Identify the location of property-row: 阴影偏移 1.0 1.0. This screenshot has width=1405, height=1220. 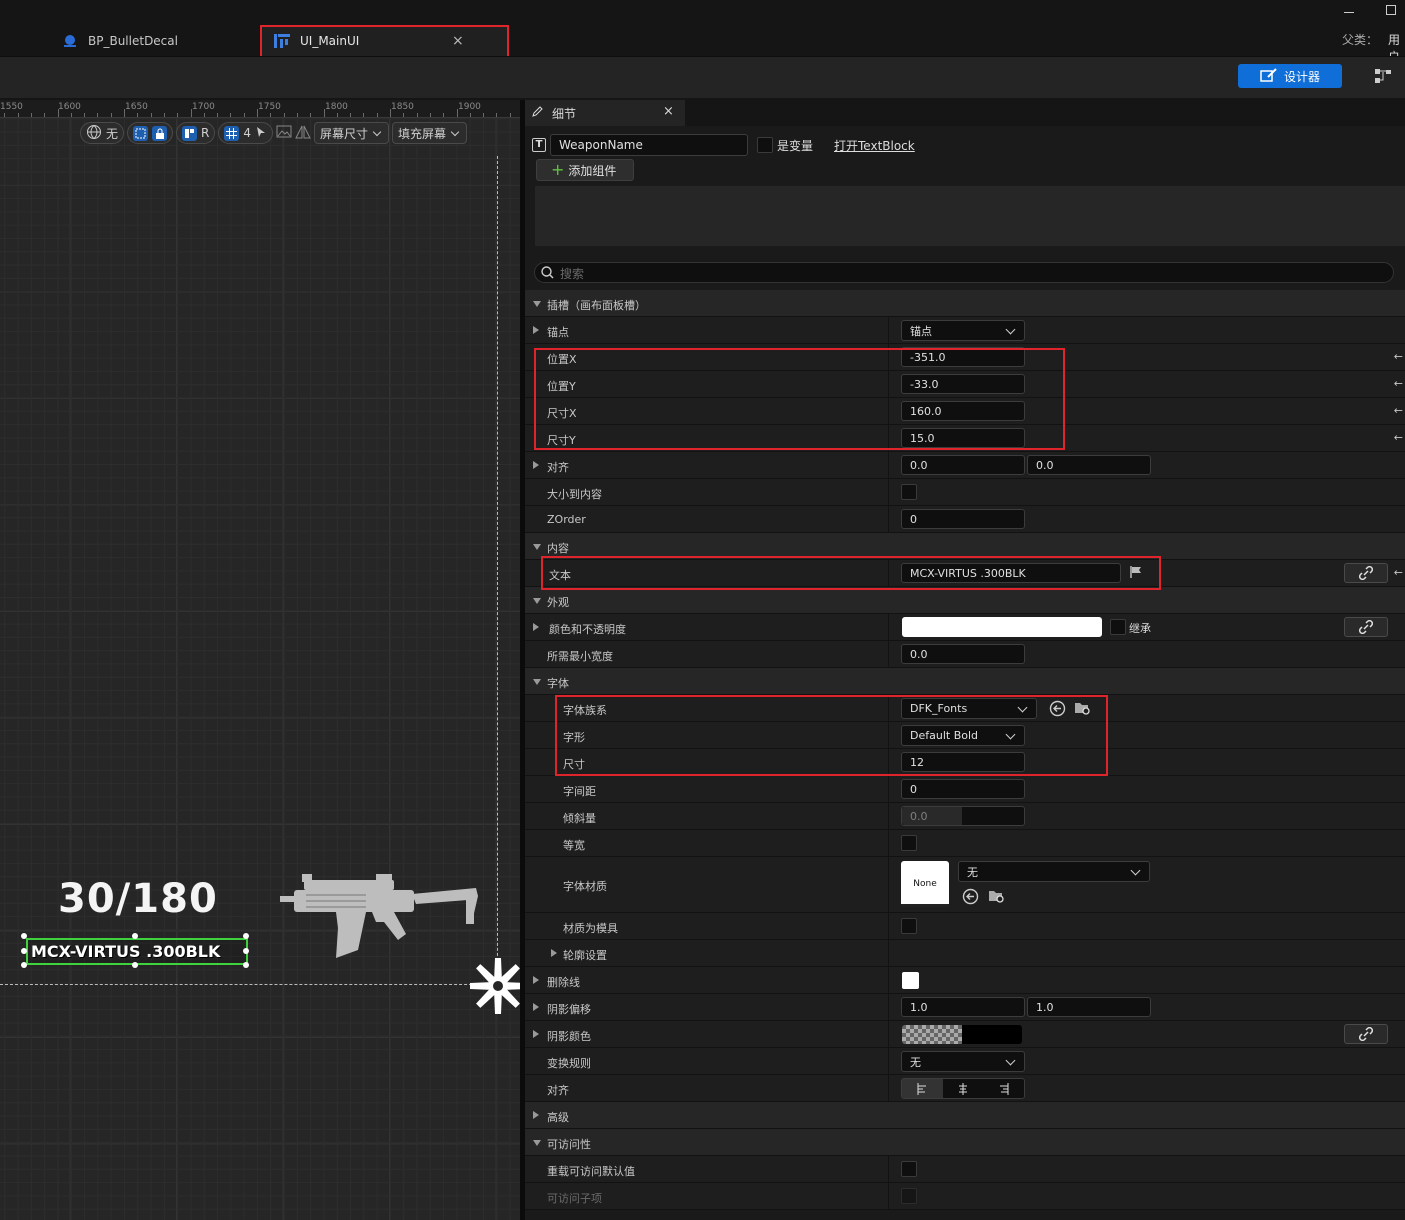
(965, 1007).